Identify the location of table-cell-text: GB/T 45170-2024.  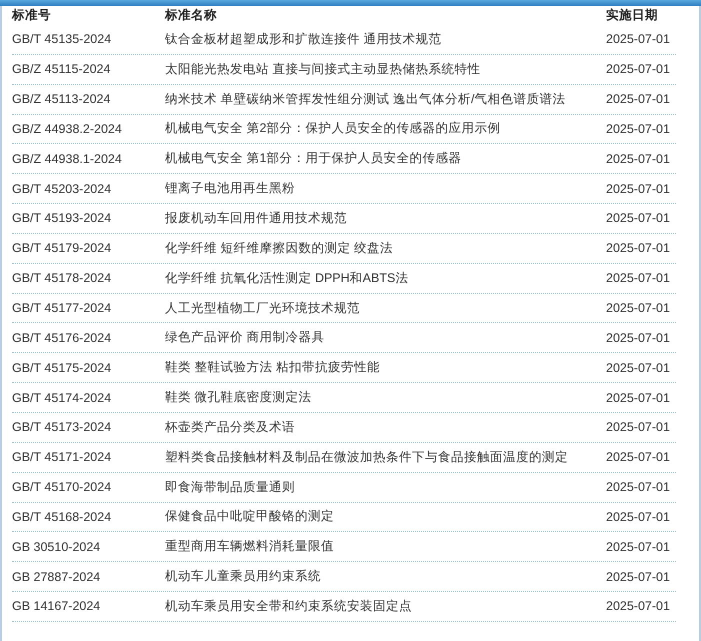
(62, 487).